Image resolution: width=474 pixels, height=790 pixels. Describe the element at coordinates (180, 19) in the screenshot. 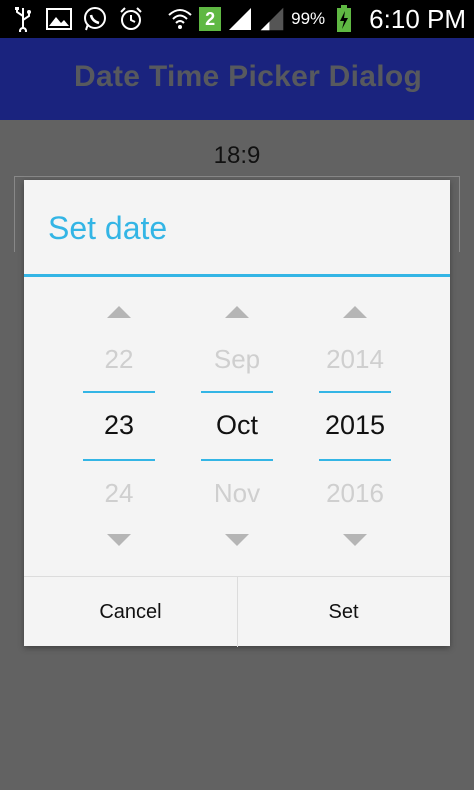

I see `wifi-icon` at that location.